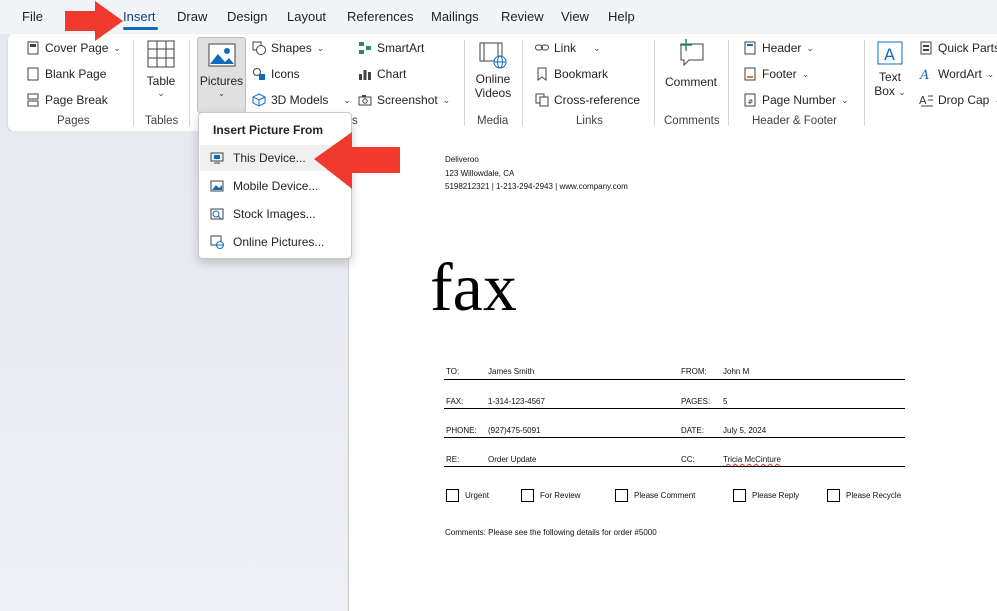 This screenshot has width=997, height=611. I want to click on svg-text: A, so click(889, 54).